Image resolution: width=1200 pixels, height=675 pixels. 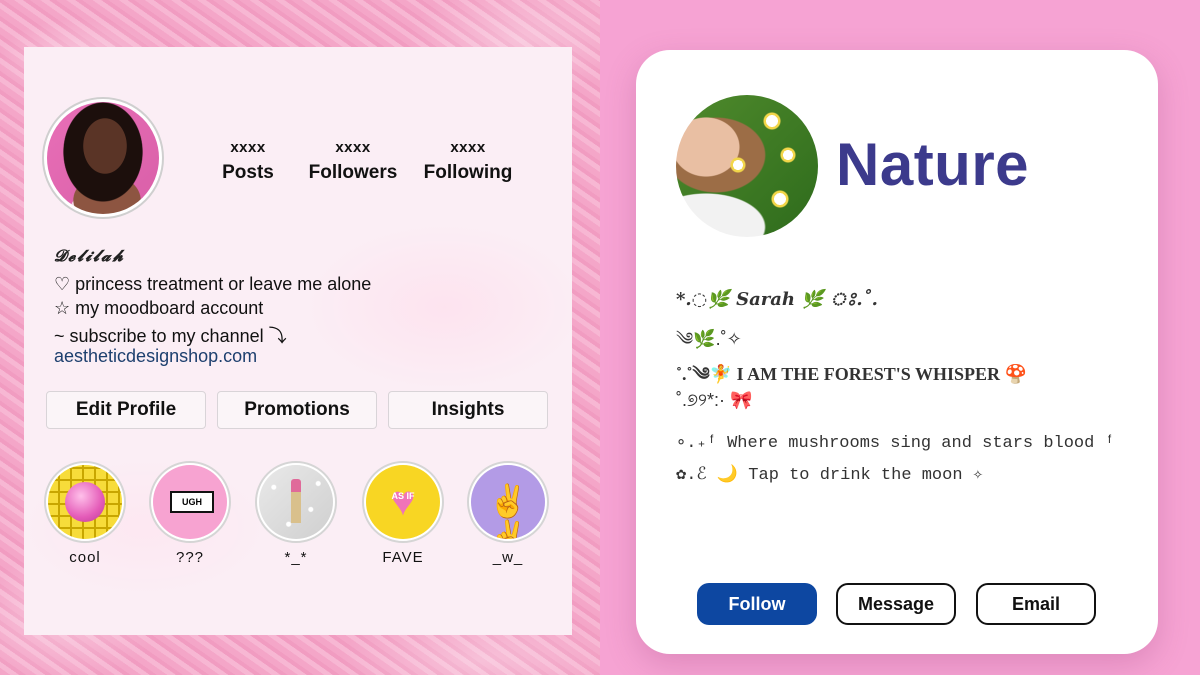 What do you see at coordinates (403, 557) in the screenshot?
I see `highlight-label: FAVE` at bounding box center [403, 557].